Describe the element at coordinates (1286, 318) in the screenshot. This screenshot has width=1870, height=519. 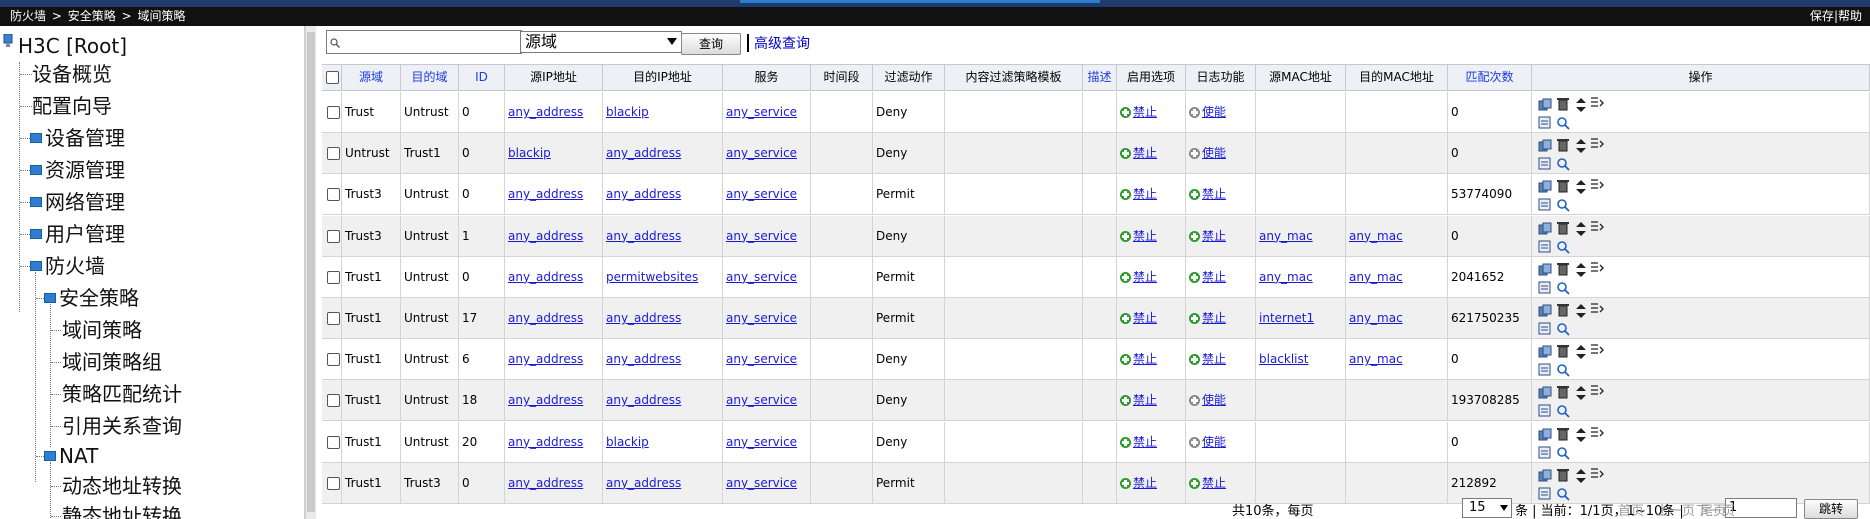
I see `object-link: internet1` at that location.